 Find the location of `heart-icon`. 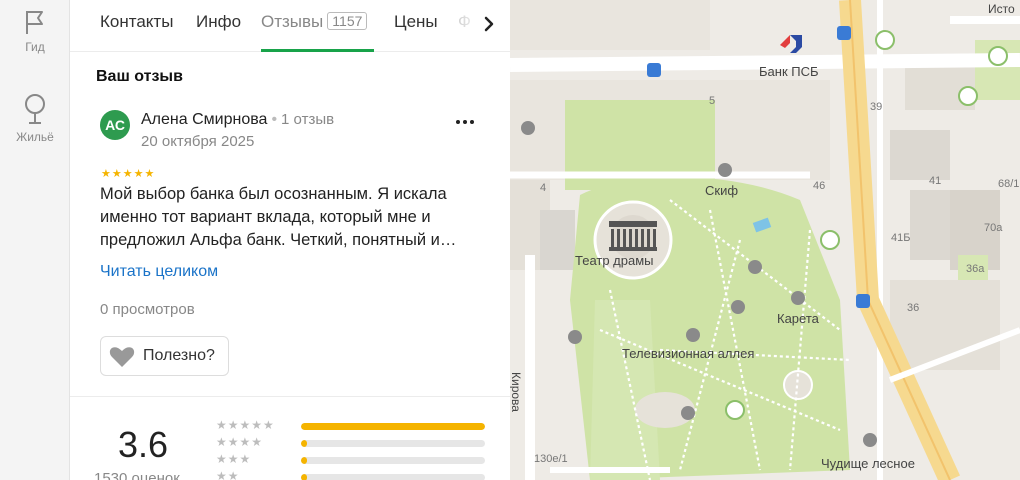

heart-icon is located at coordinates (122, 357).